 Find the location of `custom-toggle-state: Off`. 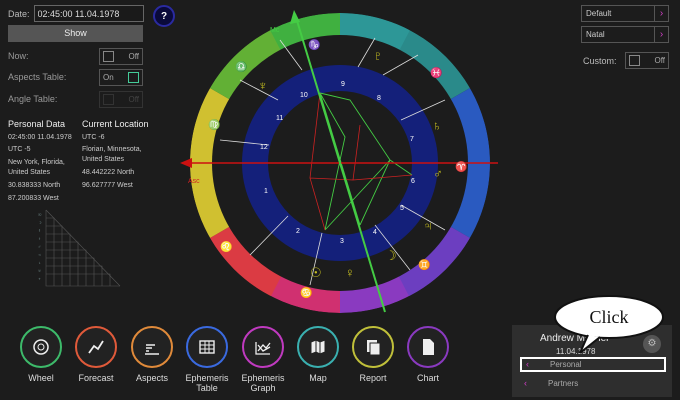

custom-toggle-state: Off is located at coordinates (659, 60).